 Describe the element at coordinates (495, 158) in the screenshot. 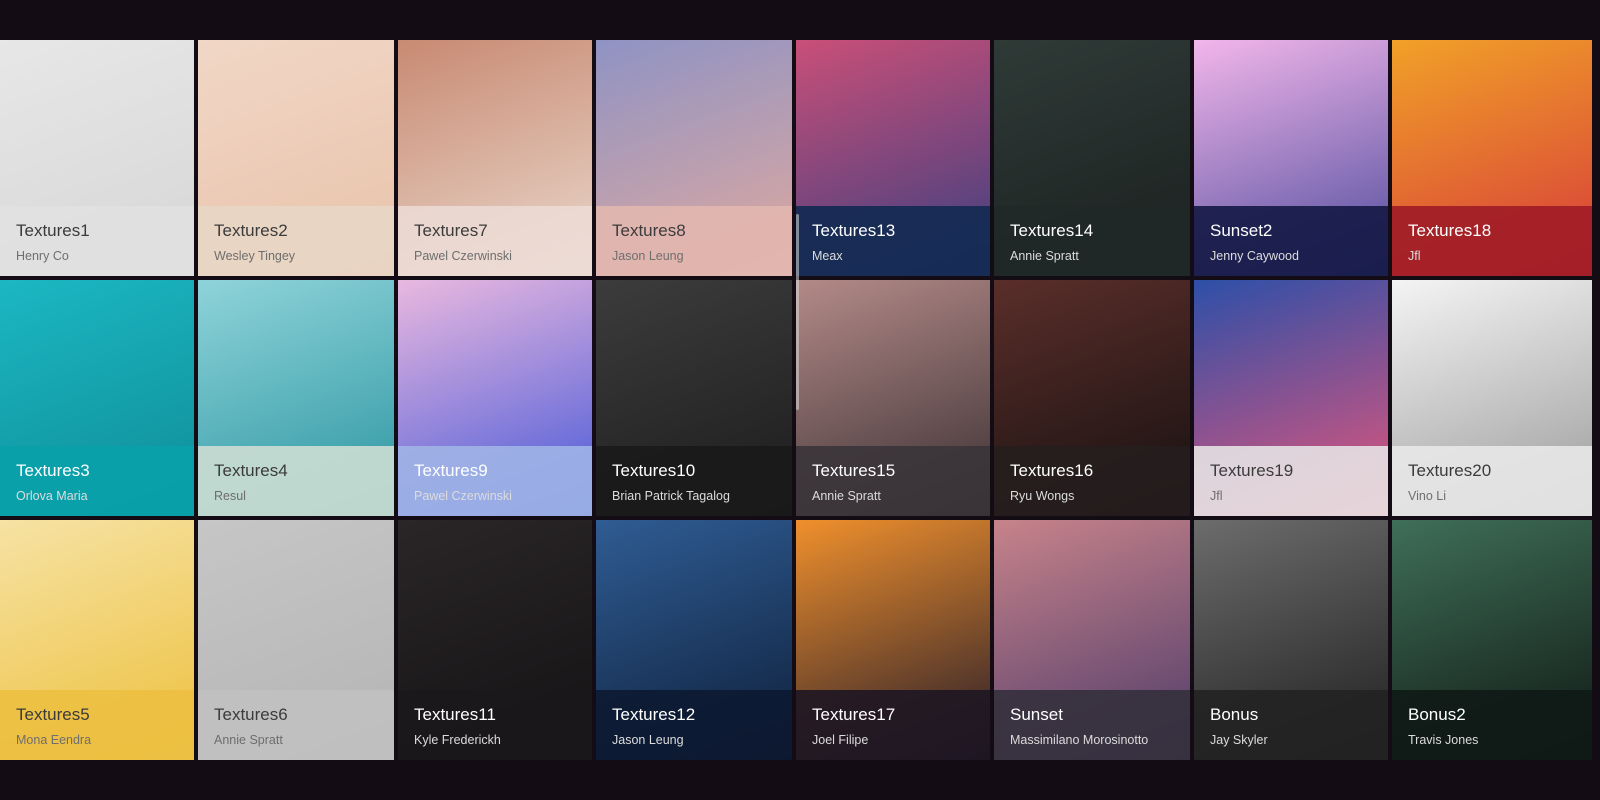

I see `wallpaper-tile: Textures7 Pawel Czerwinski` at that location.